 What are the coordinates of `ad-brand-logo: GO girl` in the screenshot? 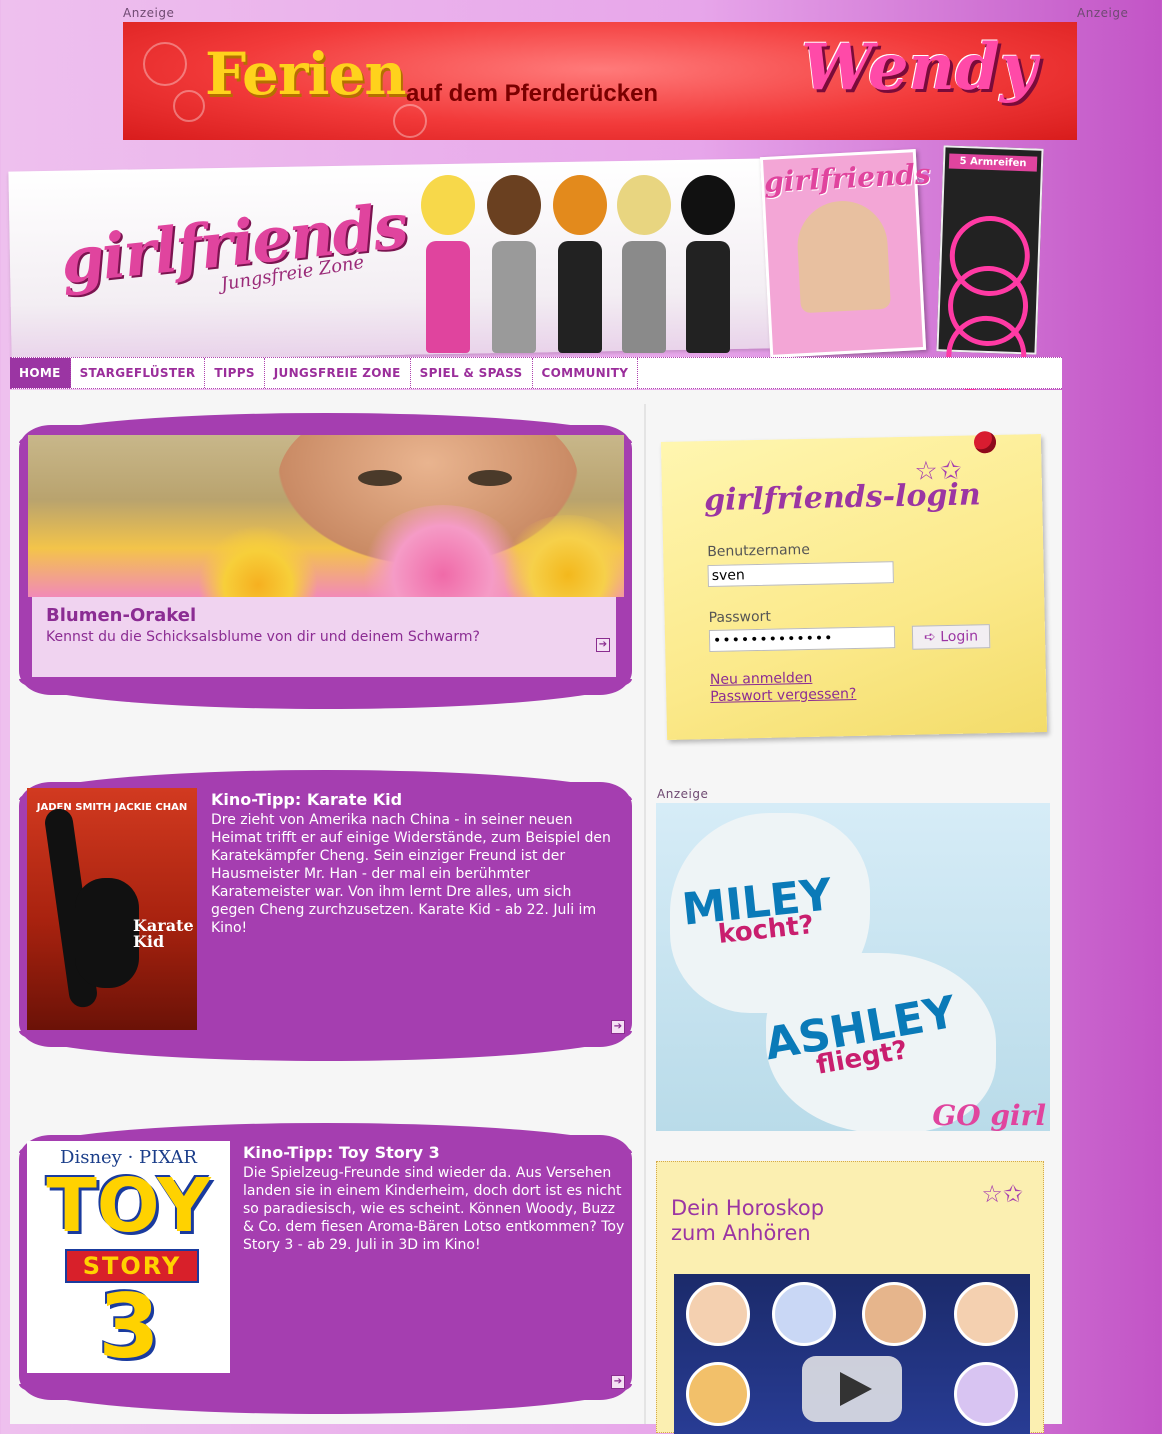 It's located at (989, 1115).